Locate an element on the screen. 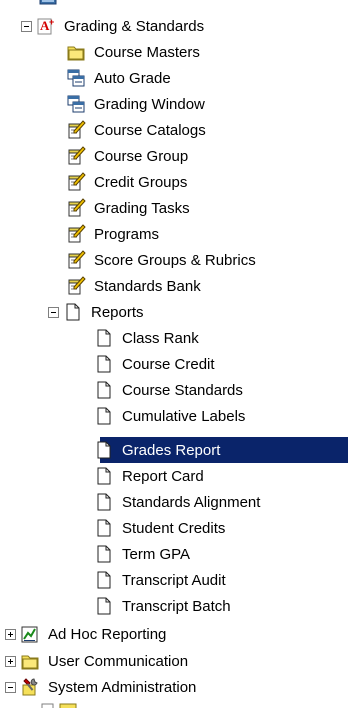  tree-node-report-item: Transcript Batch is located at coordinates (174, 606).